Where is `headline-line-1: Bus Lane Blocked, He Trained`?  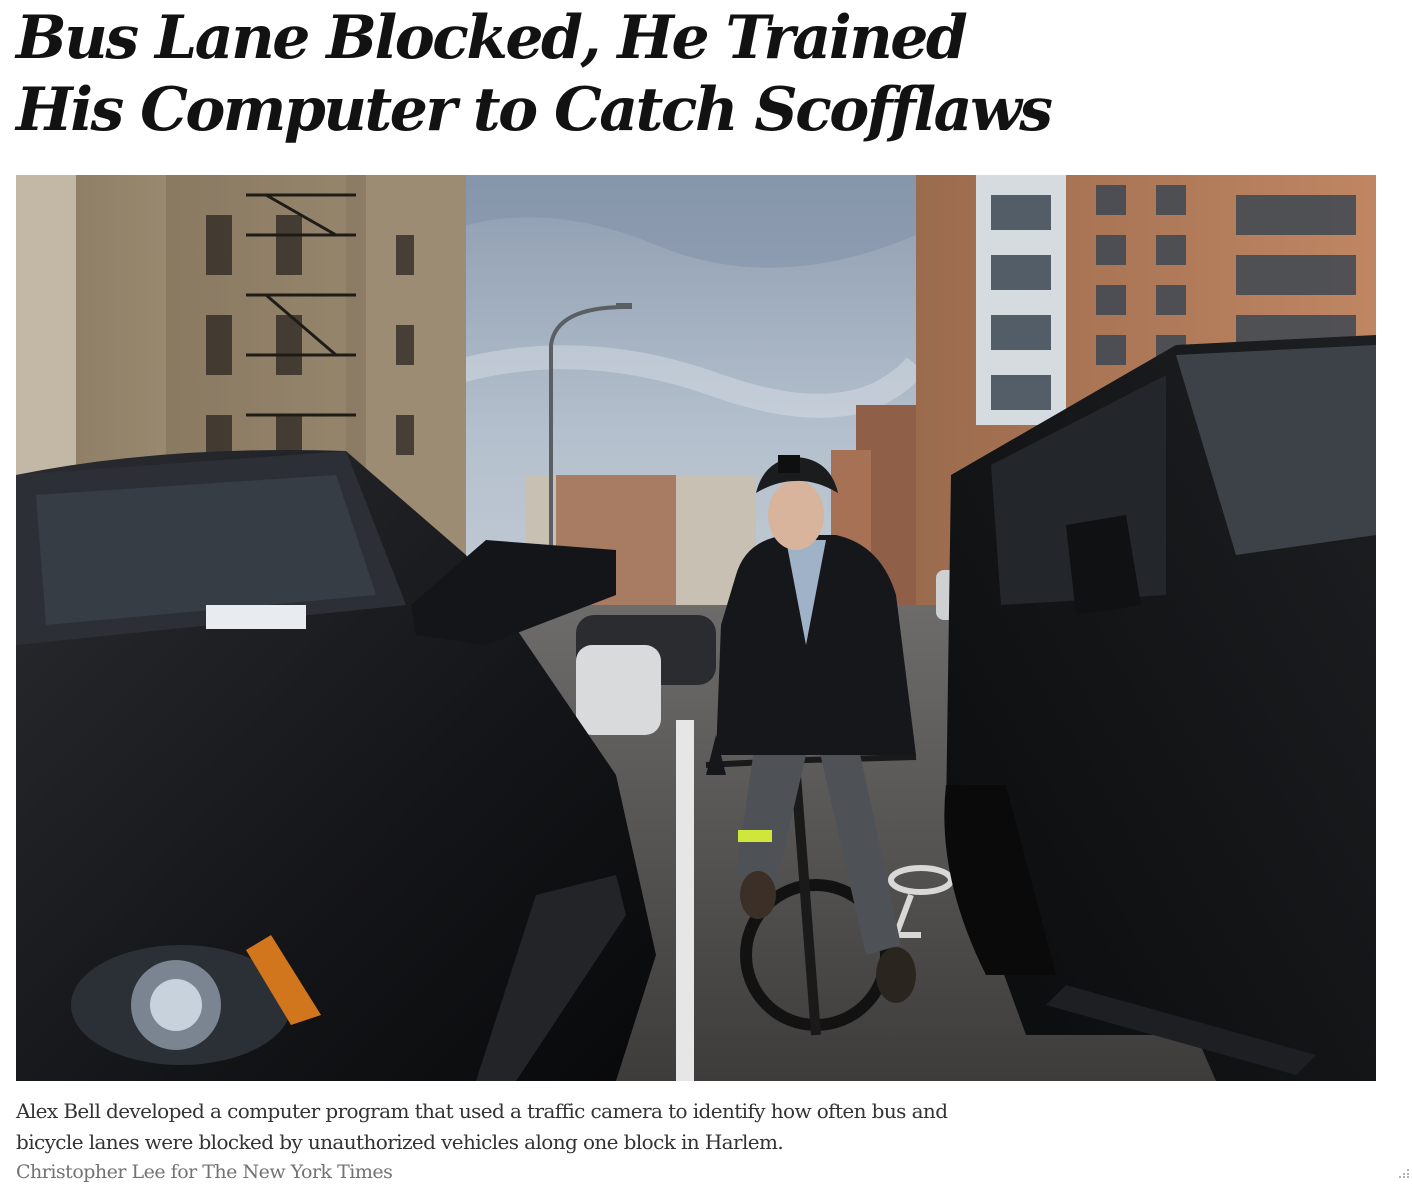 headline-line-1: Bus Lane Blocked, He Trained is located at coordinates (492, 38).